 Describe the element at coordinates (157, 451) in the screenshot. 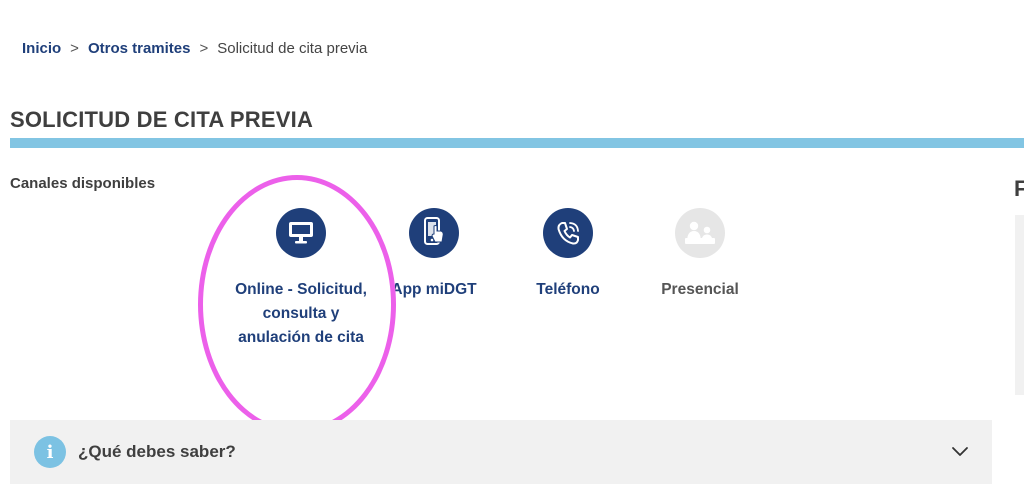

I see `accordion-title: ¿Qué debes saber?` at that location.